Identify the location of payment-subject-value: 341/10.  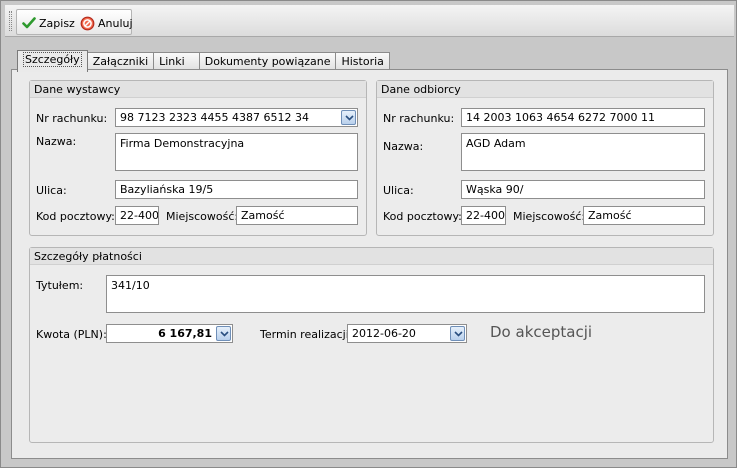
(130, 285).